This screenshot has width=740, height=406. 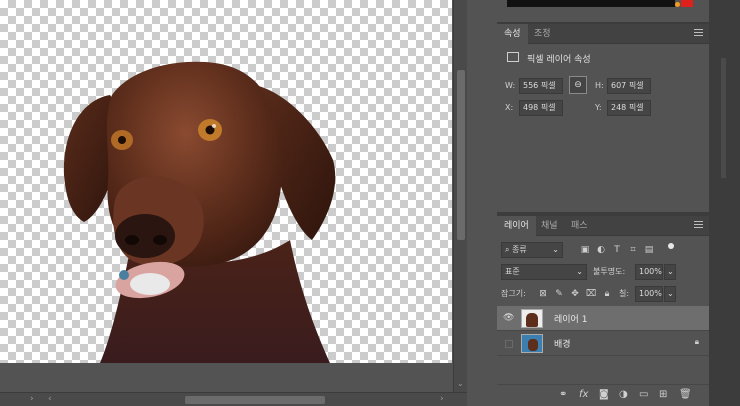 What do you see at coordinates (601, 250) in the screenshot?
I see `filter-adjustment-icon: ◐` at bounding box center [601, 250].